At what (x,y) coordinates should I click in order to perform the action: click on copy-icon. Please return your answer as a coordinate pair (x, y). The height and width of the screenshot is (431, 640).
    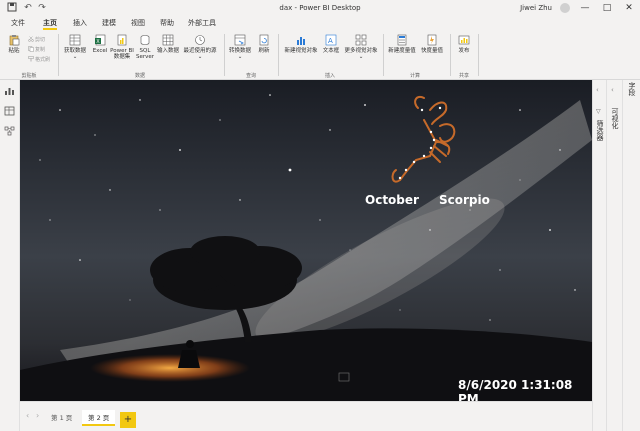
    Looking at the image, I should click on (31, 49).